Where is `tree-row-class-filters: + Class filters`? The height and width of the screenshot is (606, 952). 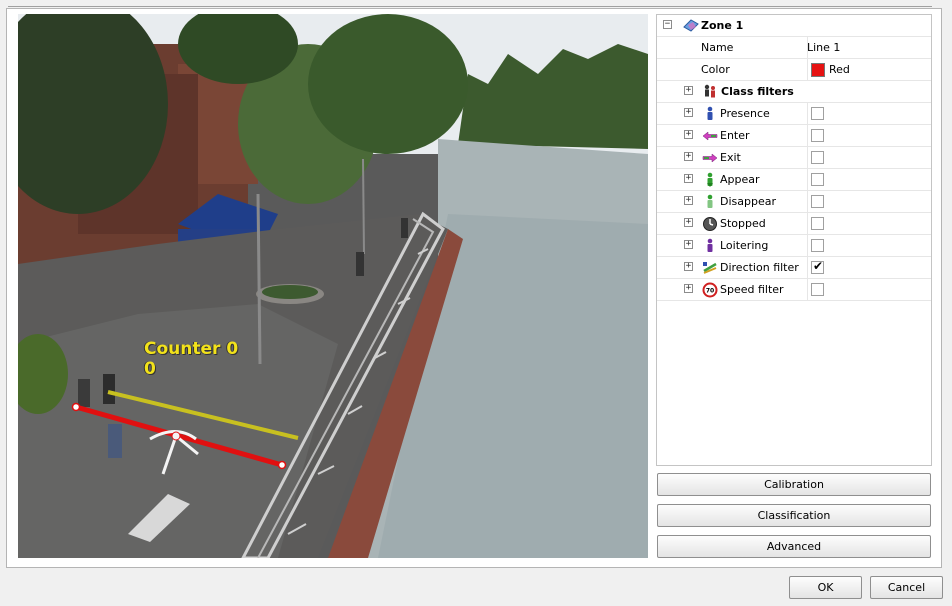
tree-row-class-filters: + Class filters is located at coordinates (794, 92).